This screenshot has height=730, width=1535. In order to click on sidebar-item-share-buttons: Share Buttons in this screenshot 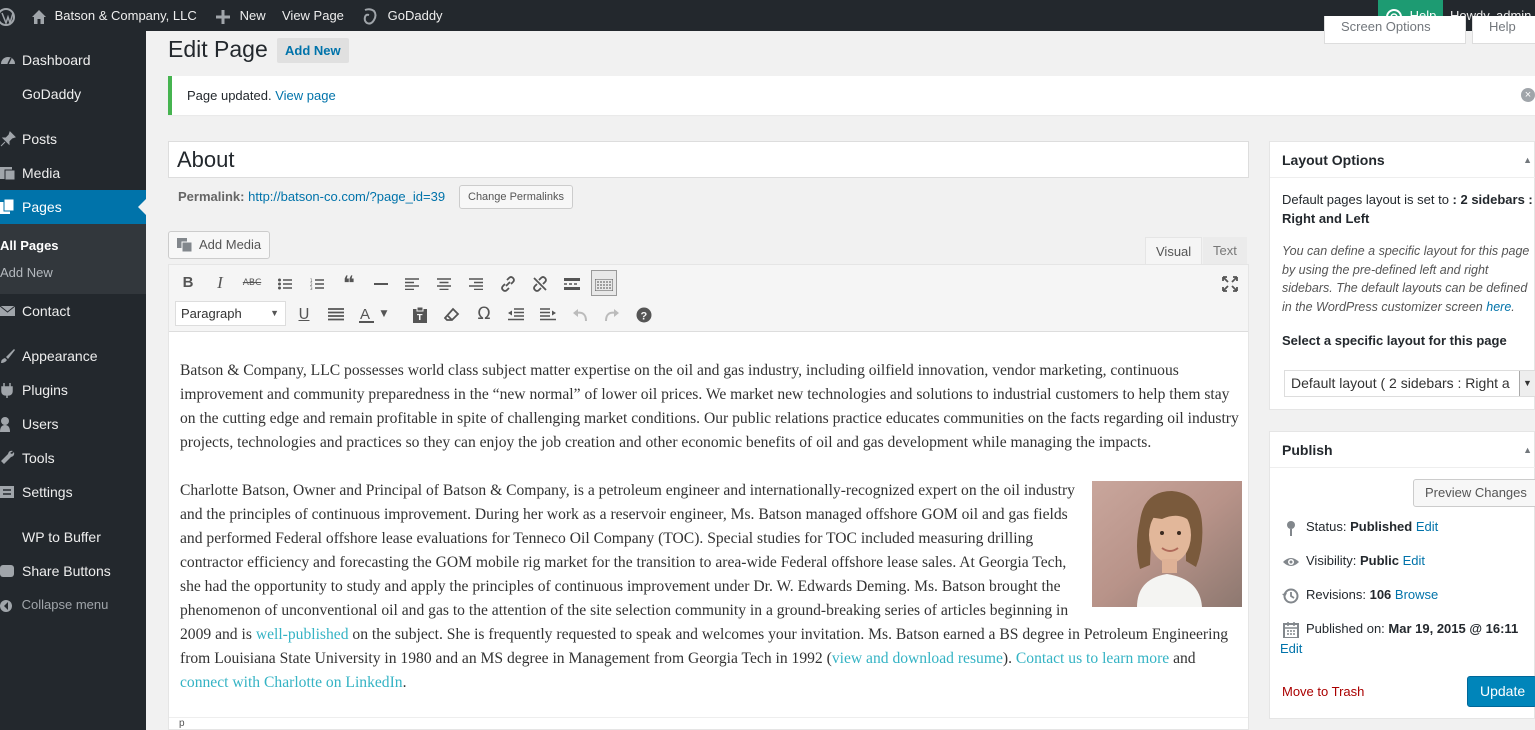, I will do `click(73, 571)`.